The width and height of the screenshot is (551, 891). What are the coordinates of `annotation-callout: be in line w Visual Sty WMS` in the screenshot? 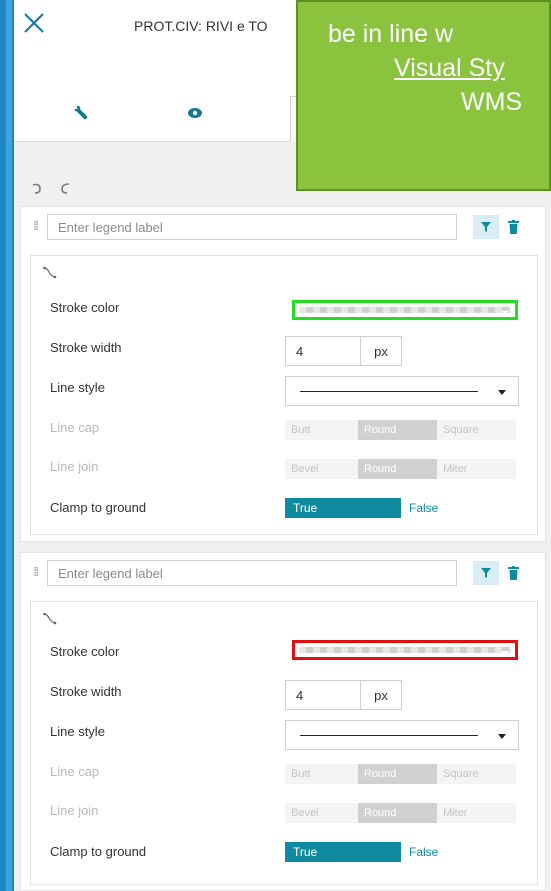 It's located at (423, 95).